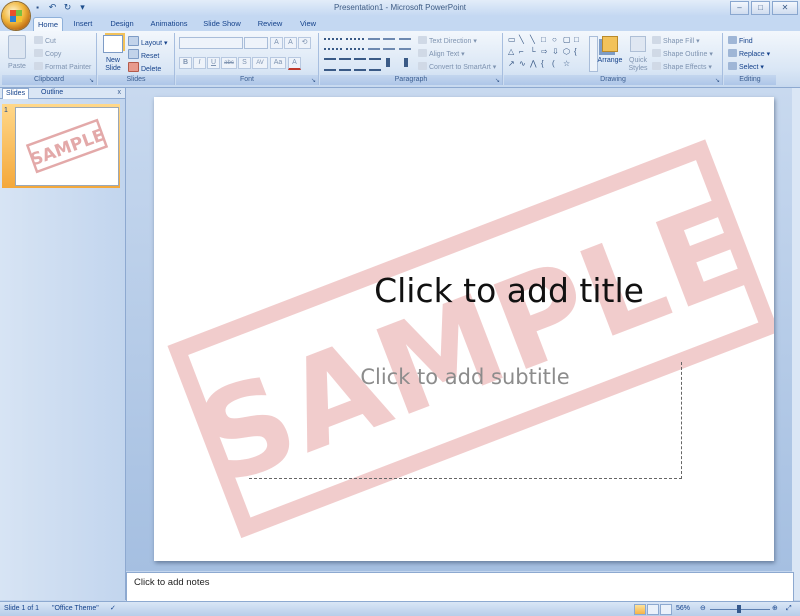  I want to click on tab-design: Design, so click(122, 23).